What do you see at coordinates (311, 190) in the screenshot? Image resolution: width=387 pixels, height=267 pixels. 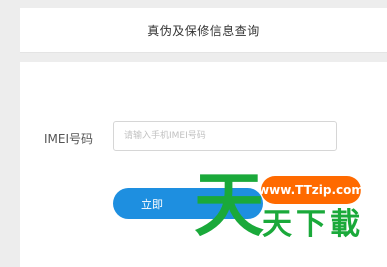 I see `watermark-url-badge: www.TTzip.com` at bounding box center [311, 190].